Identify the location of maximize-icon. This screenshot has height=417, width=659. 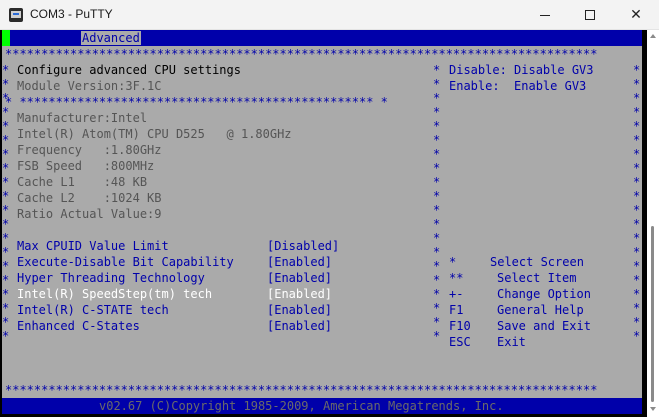
(590, 15).